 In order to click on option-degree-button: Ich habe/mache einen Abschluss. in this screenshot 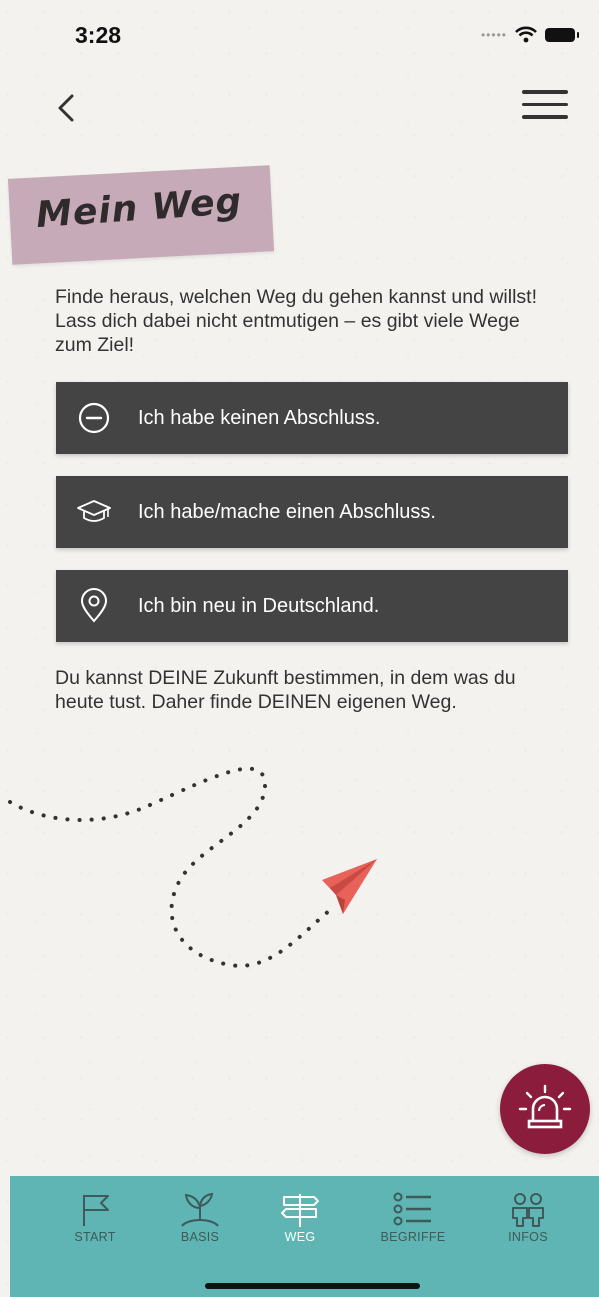, I will do `click(312, 512)`.